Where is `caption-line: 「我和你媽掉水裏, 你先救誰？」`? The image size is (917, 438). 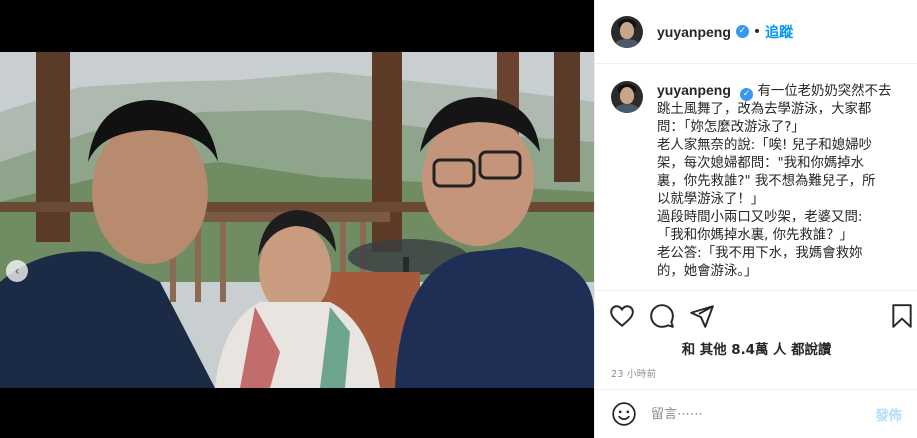 caption-line: 「我和你媽掉水裏, 你先救誰？」 is located at coordinates (755, 235).